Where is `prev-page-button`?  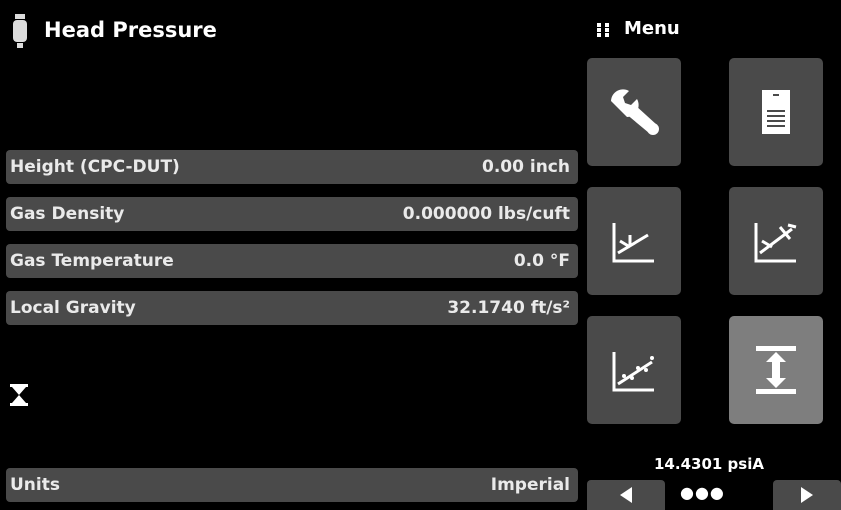 prev-page-button is located at coordinates (626, 495).